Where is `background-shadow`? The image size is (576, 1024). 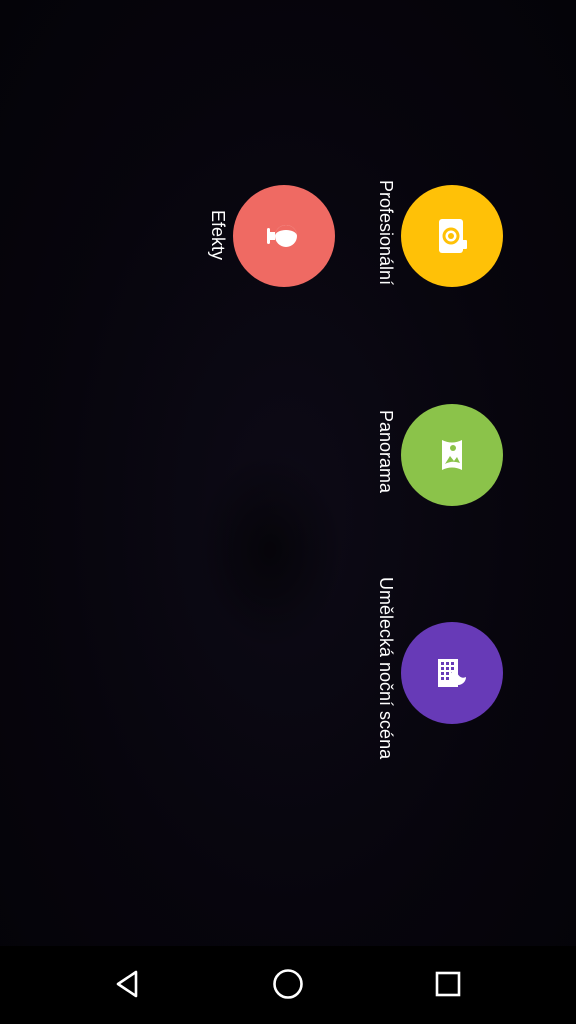
background-shadow is located at coordinates (270, 550).